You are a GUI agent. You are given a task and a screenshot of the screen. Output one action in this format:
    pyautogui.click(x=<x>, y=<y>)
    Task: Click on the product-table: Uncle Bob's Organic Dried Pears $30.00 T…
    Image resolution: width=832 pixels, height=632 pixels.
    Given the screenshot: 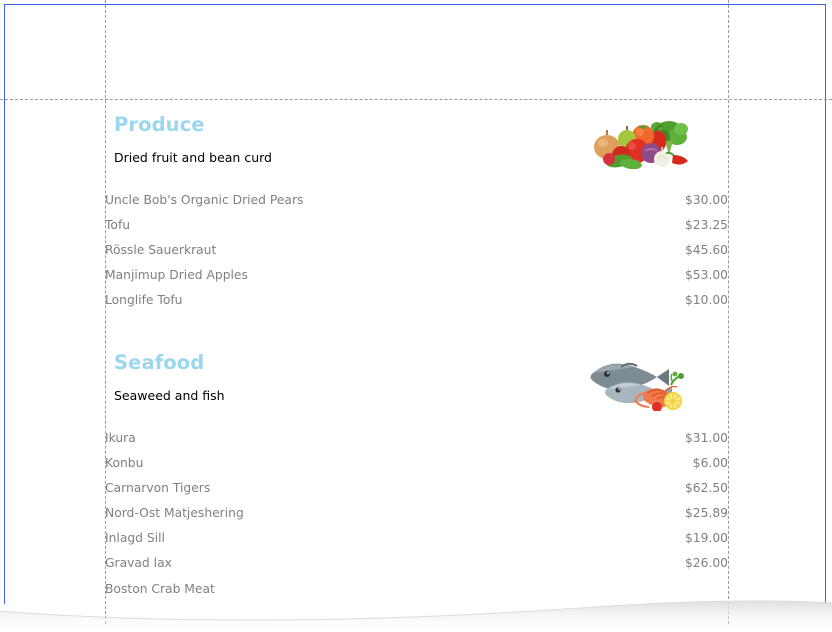 What is the action you would take?
    pyautogui.click(x=416, y=250)
    